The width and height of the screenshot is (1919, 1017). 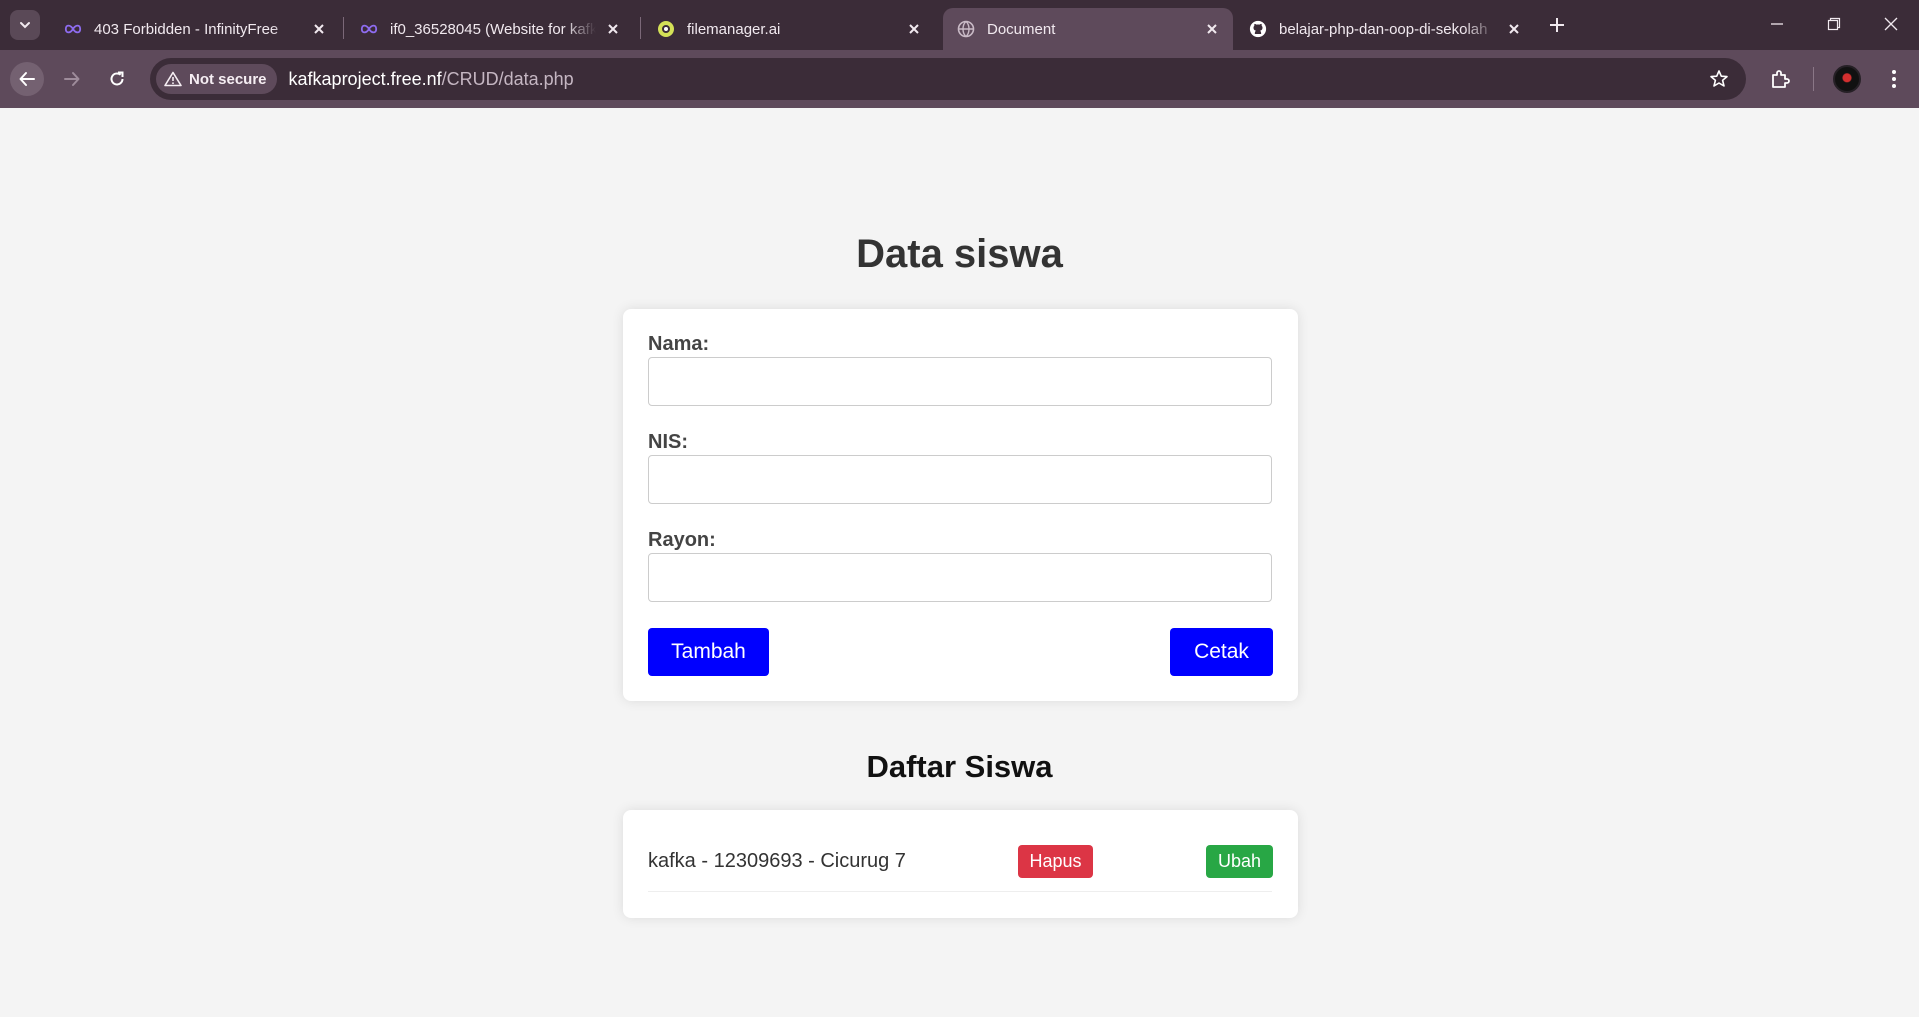 What do you see at coordinates (708, 652) in the screenshot?
I see `add-button: Tambah` at bounding box center [708, 652].